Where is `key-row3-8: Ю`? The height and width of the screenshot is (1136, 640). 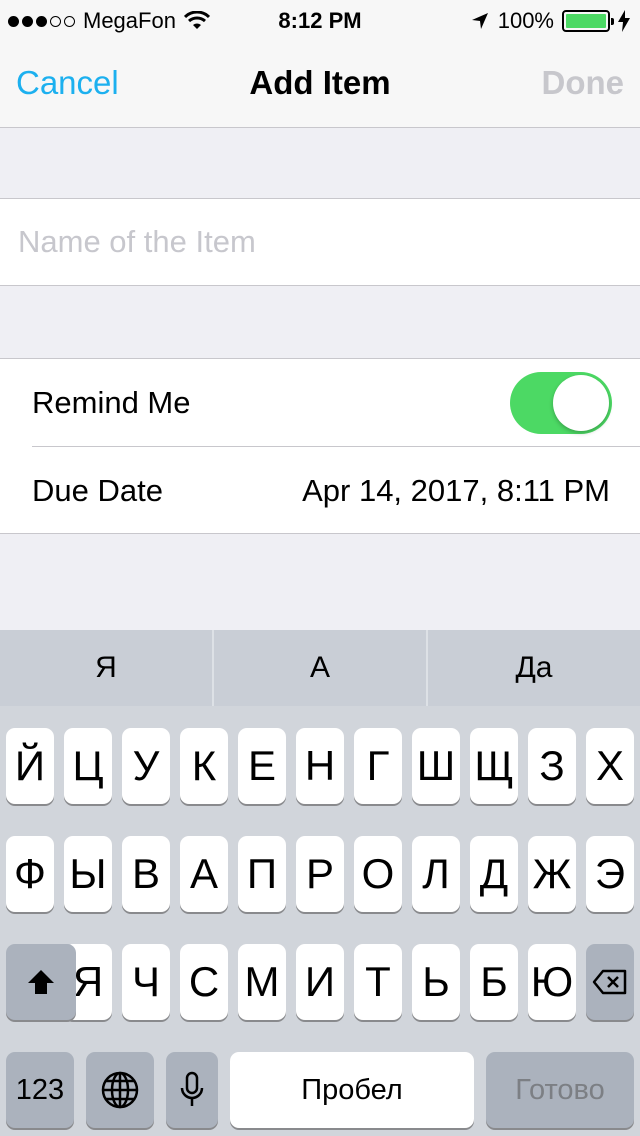 key-row3-8: Ю is located at coordinates (552, 982).